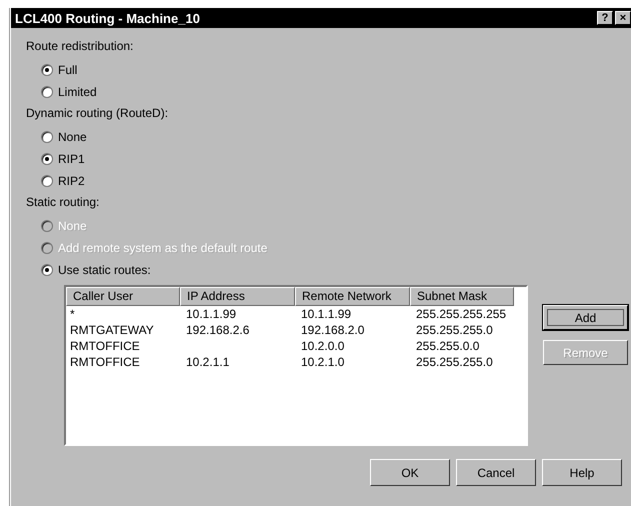 This screenshot has width=631, height=506. Describe the element at coordinates (448, 346) in the screenshot. I see `table-cell: 255.255.0.0` at that location.